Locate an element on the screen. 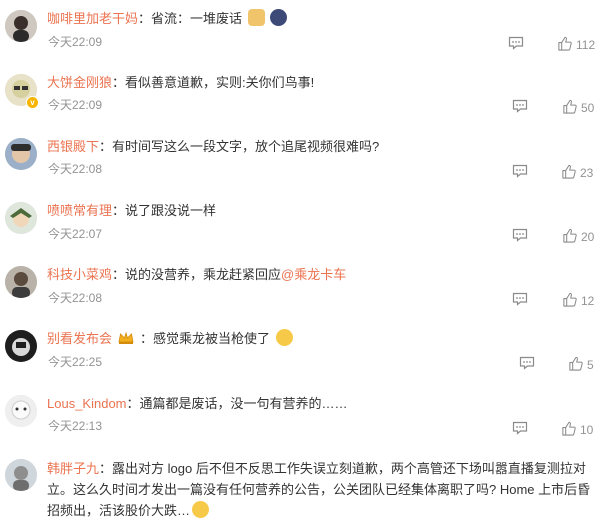  smirk-emoji-icon is located at coordinates (201, 509).